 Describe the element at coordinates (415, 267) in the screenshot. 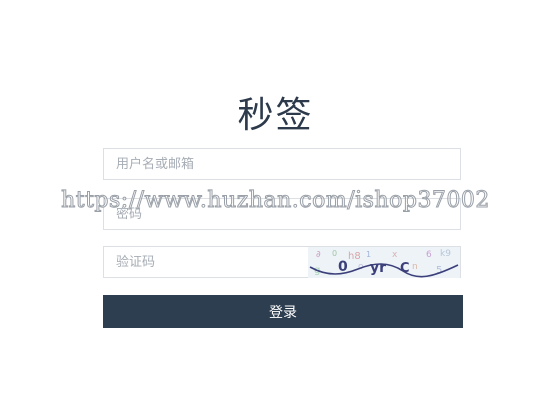

I see `svg-text: n` at that location.